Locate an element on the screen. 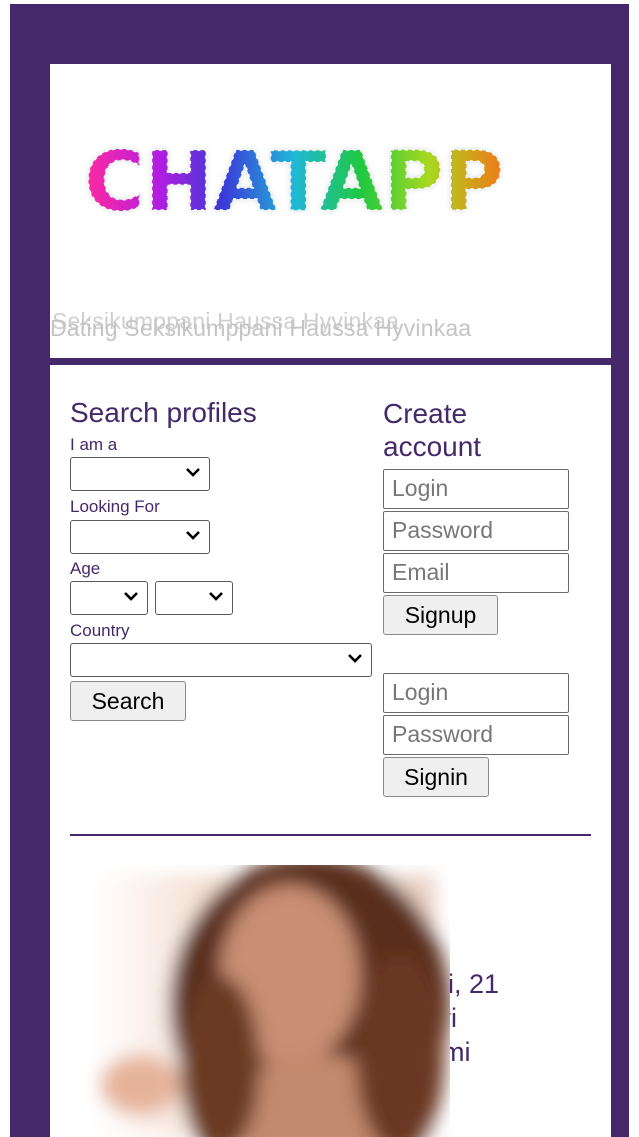 The image size is (639, 1137). search-profiles-title: Search profiles is located at coordinates (163, 412).